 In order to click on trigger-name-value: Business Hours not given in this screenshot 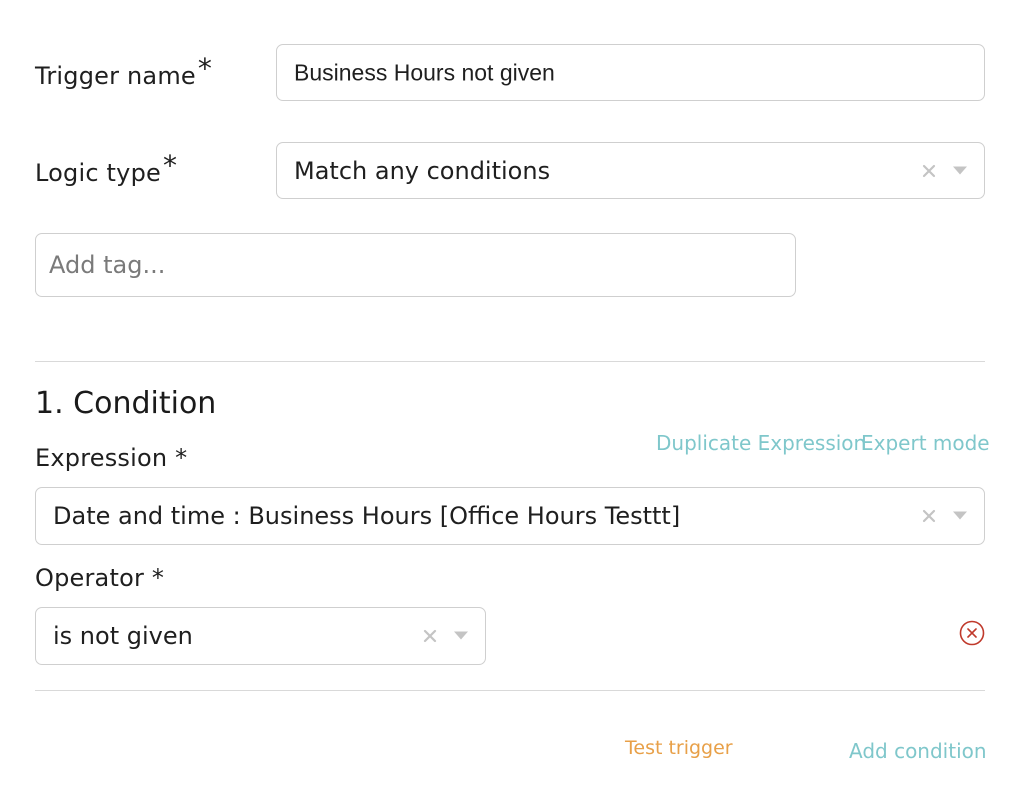, I will do `click(424, 72)`.